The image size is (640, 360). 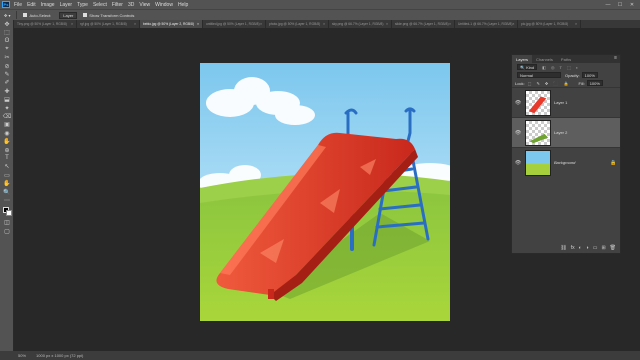 What do you see at coordinates (7, 32) in the screenshot?
I see `artboard-tool-icon: ⬚` at bounding box center [7, 32].